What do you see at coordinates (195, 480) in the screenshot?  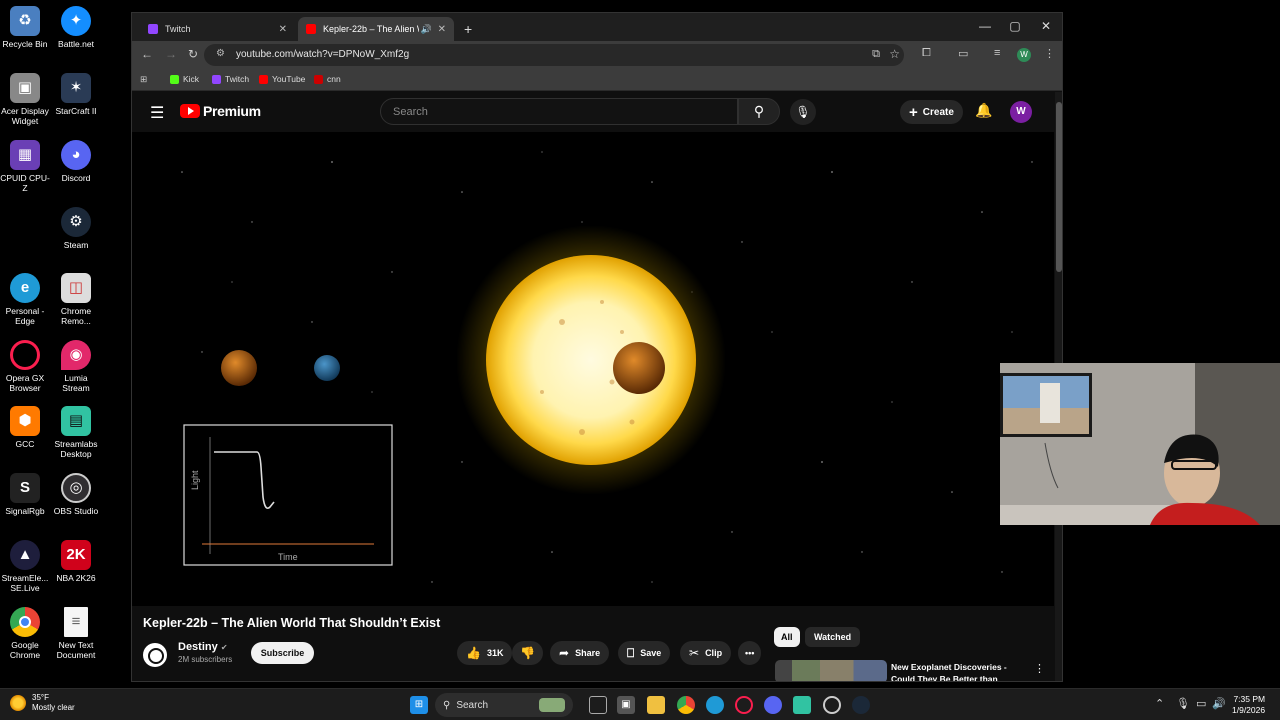 I see `graph-y-label: Light` at bounding box center [195, 480].